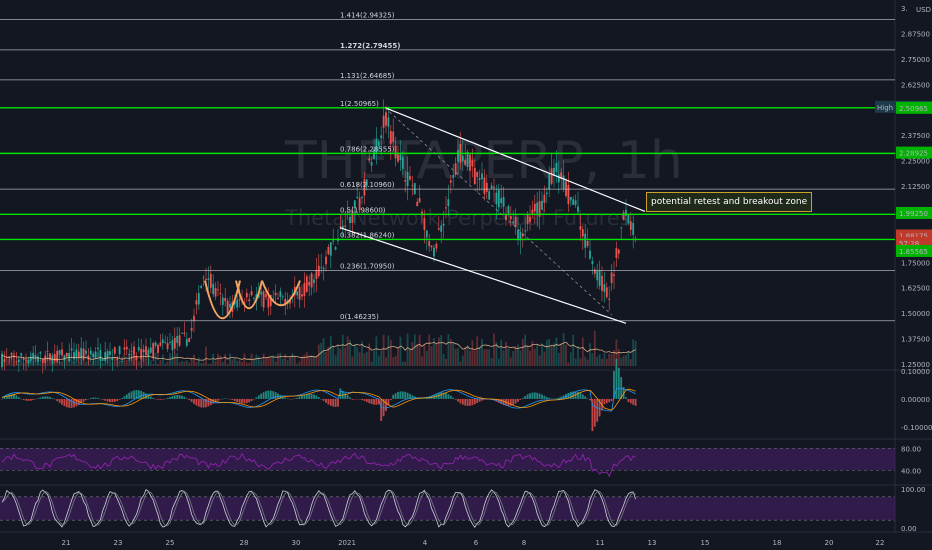 This screenshot has width=932, height=550. I want to click on macd-tick-label: 0.10000, so click(915, 372).